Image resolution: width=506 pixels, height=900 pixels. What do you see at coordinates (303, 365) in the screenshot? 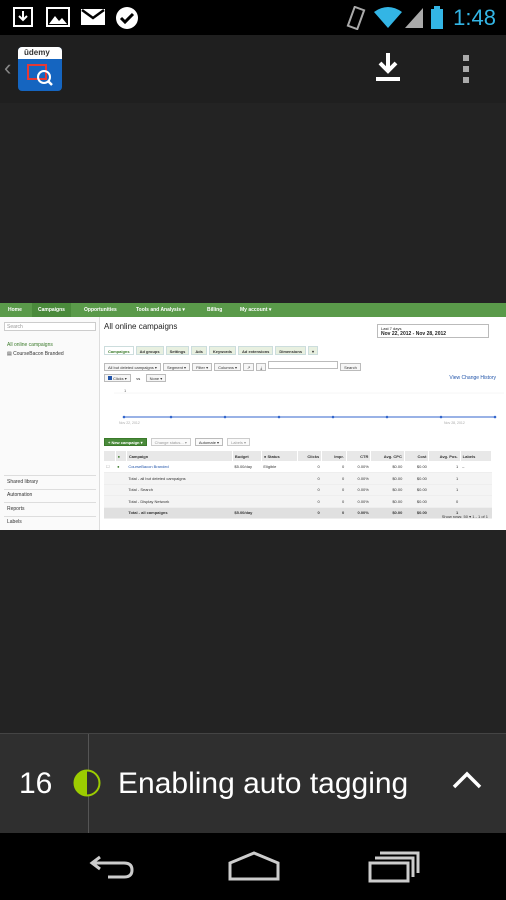
I see `search-input` at bounding box center [303, 365].